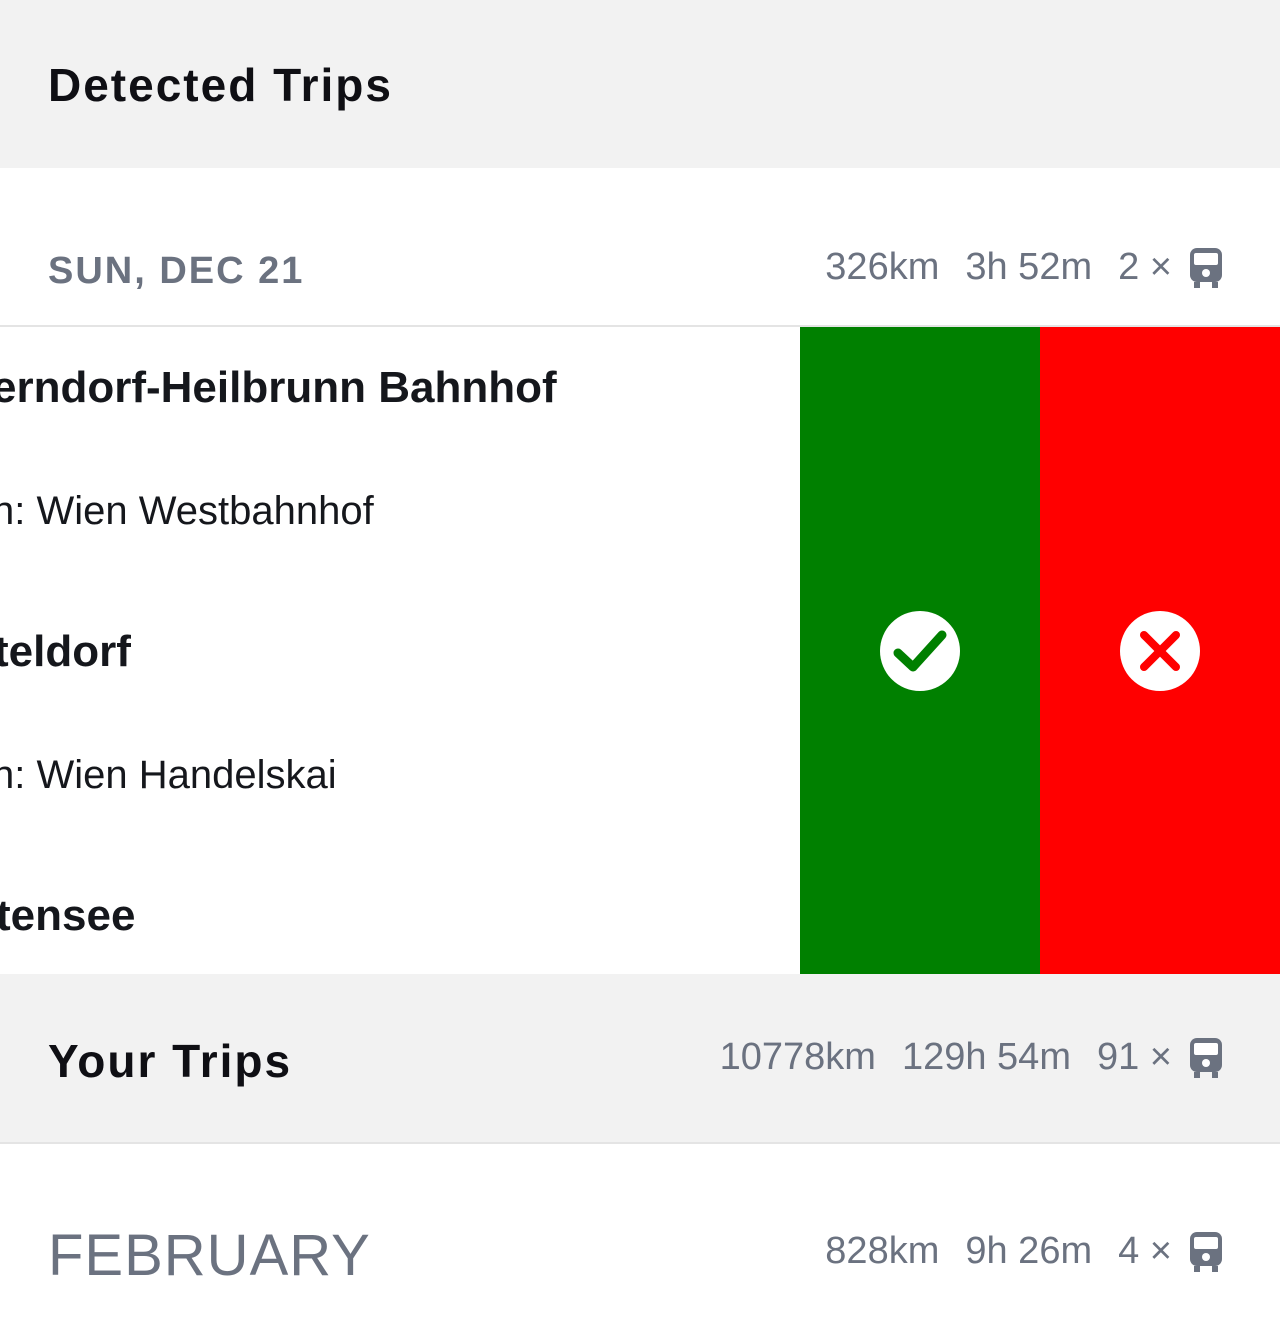 The width and height of the screenshot is (1280, 1325). What do you see at coordinates (640, 1059) in the screenshot?
I see `your-trips-header: Your Trips 10778km 129h 54m 91 ×` at bounding box center [640, 1059].